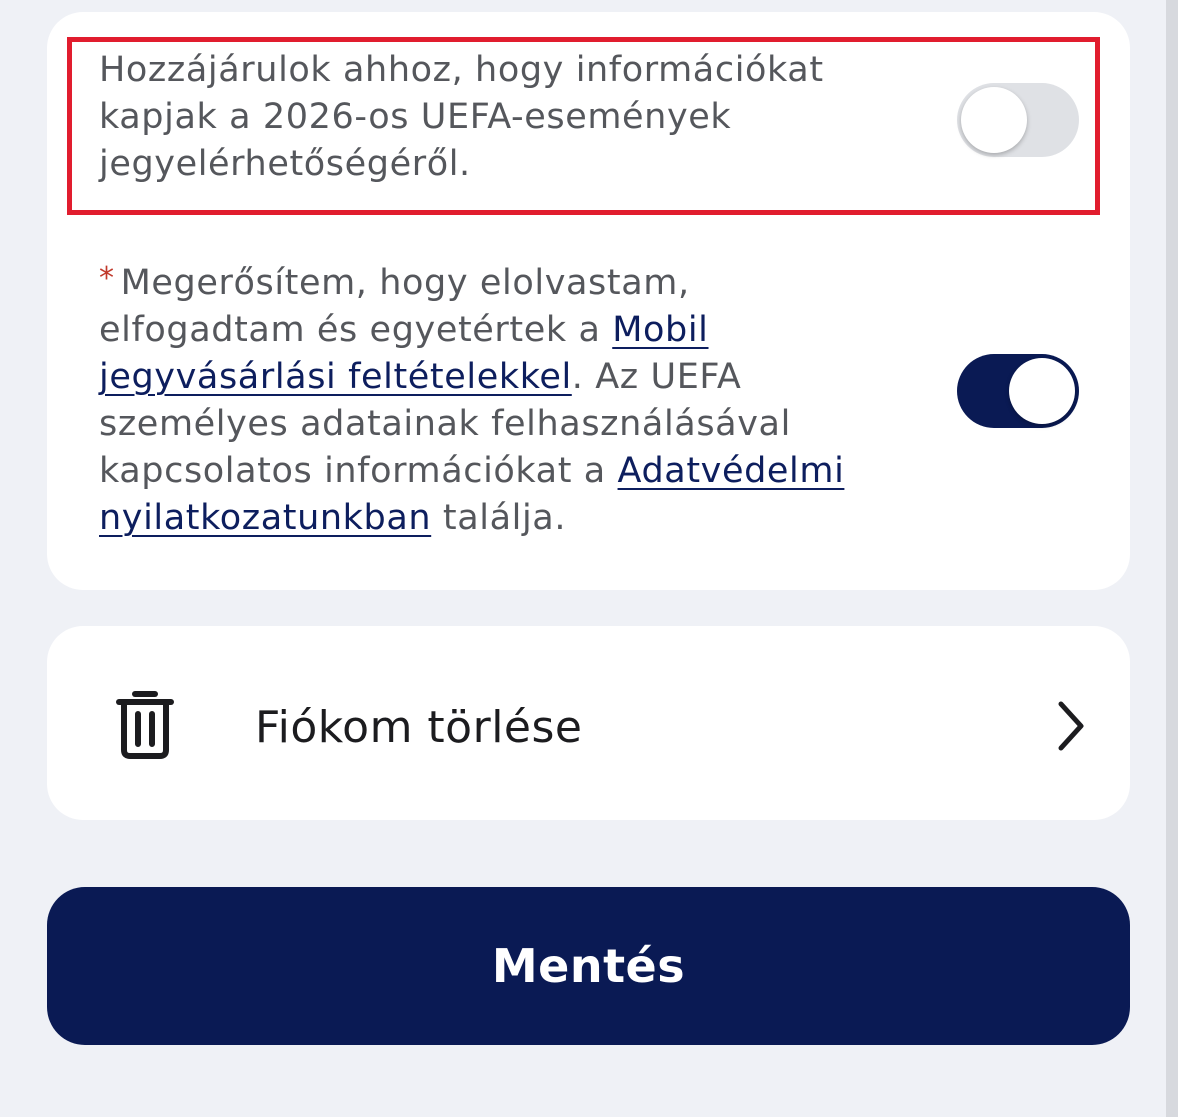 Image resolution: width=1178 pixels, height=1117 pixels. What do you see at coordinates (1172, 558) in the screenshot?
I see `scrollbar` at bounding box center [1172, 558].